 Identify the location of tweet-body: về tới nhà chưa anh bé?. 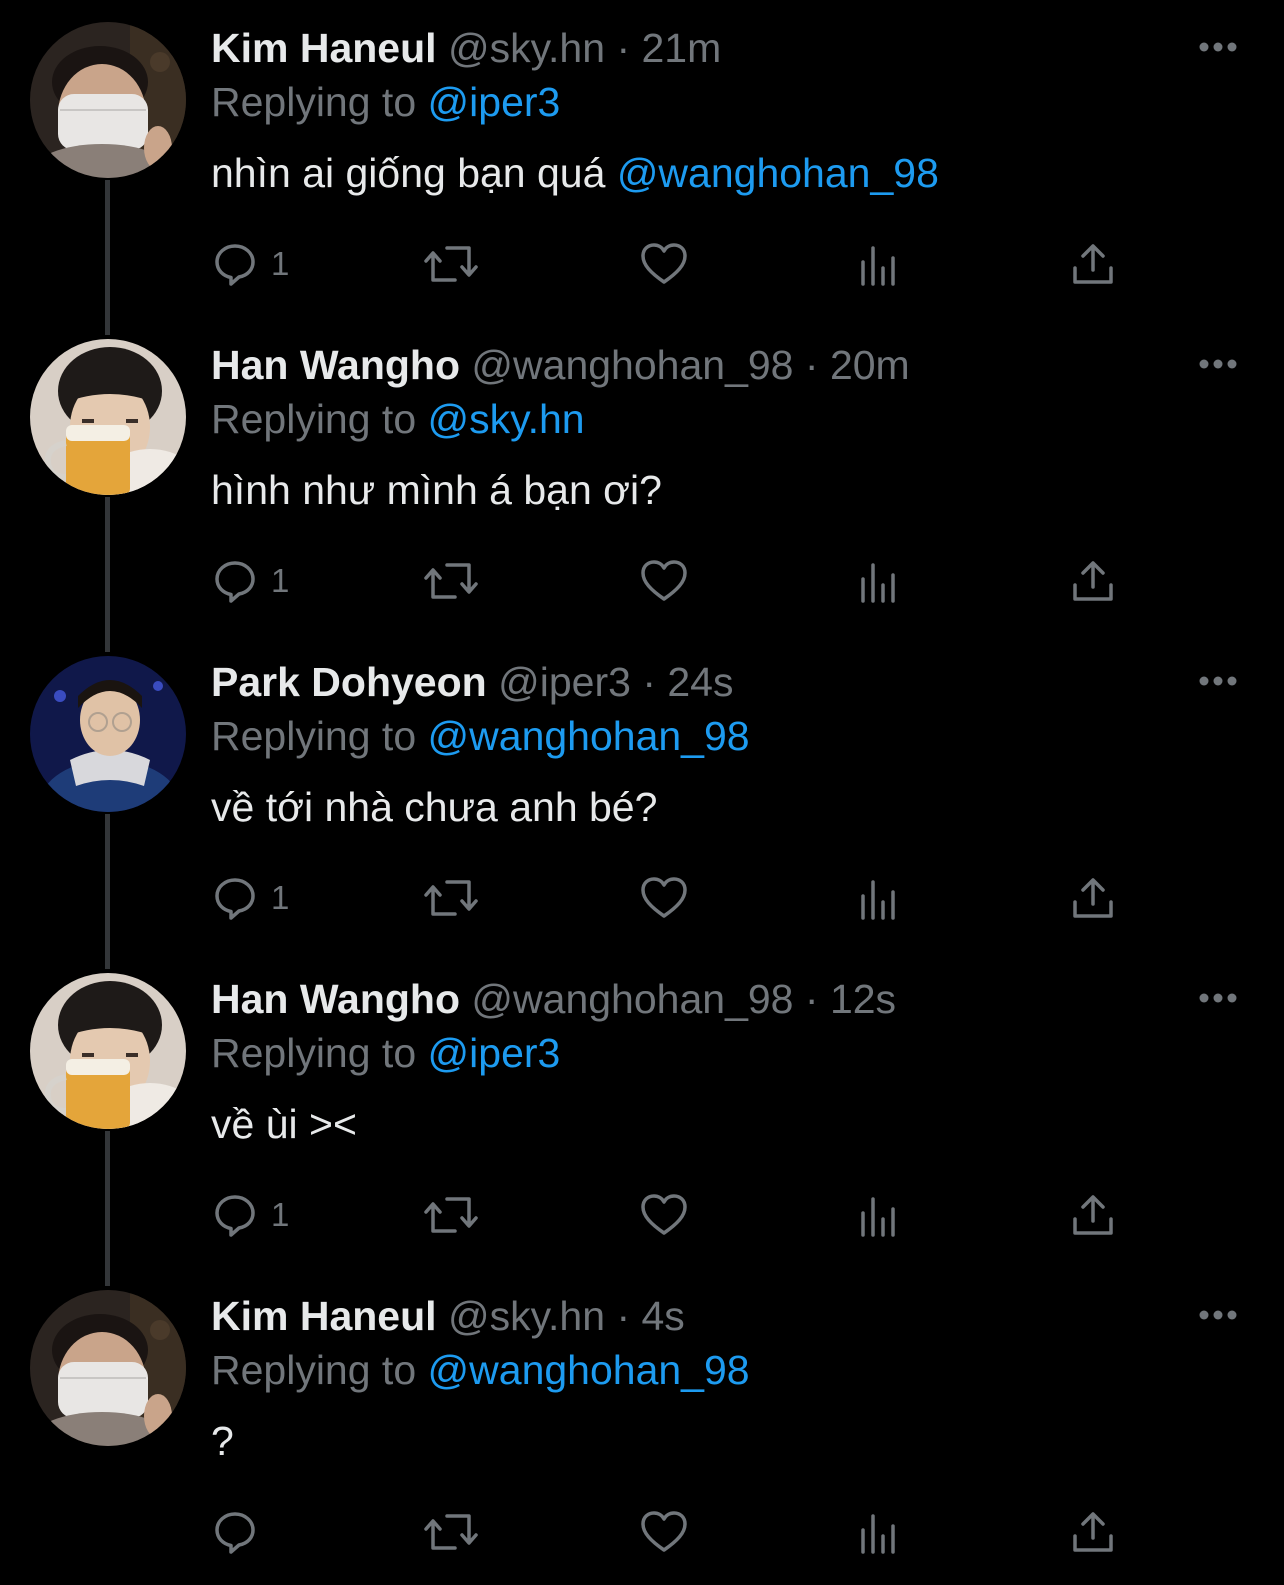
(434, 807).